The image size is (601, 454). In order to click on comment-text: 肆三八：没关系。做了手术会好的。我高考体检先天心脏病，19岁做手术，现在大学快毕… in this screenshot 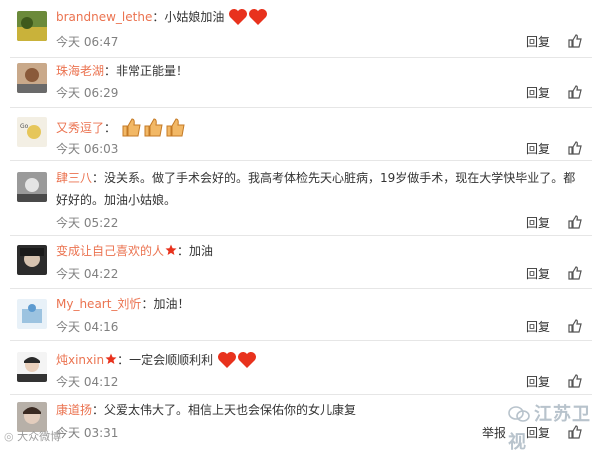, I will do `click(316, 178)`.